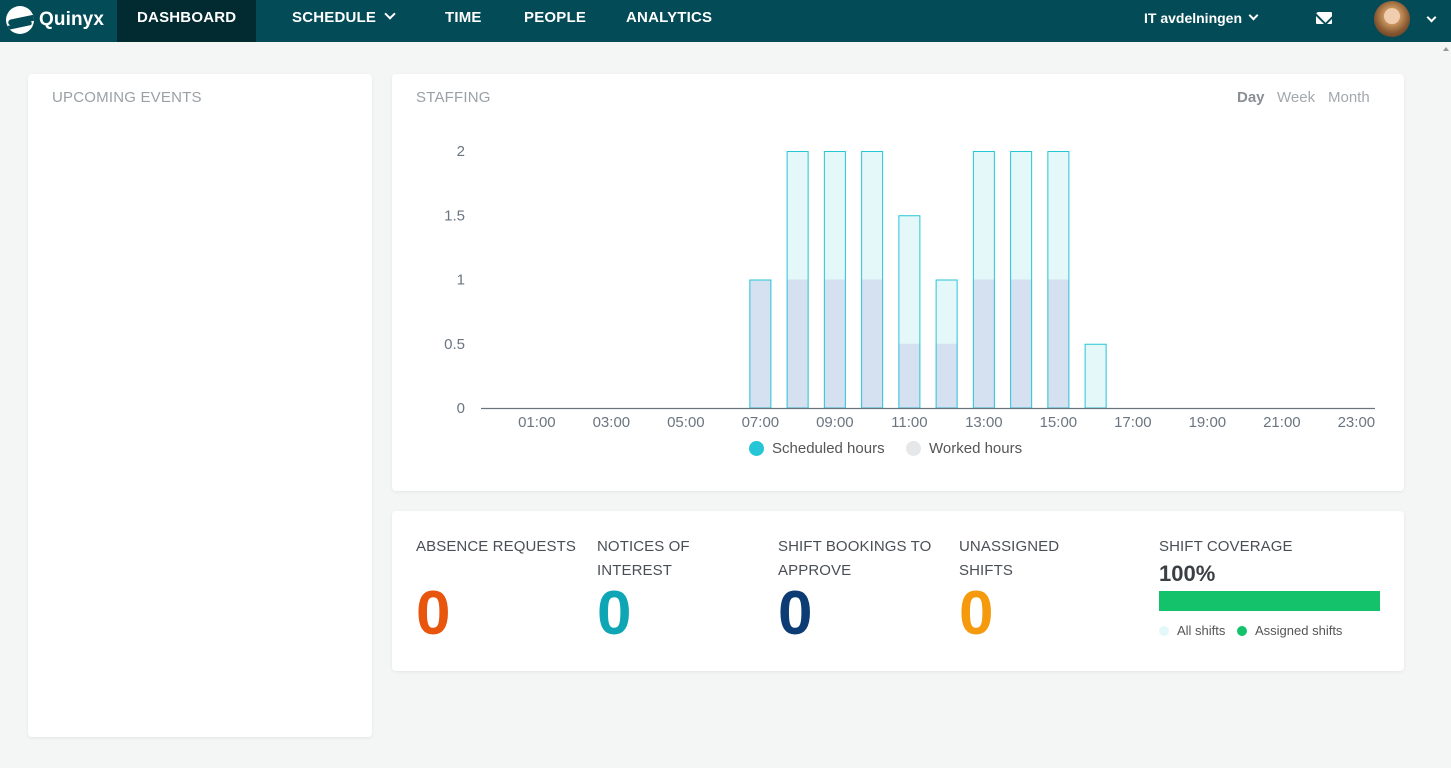 The width and height of the screenshot is (1451, 768). Describe the element at coordinates (1201, 630) in the screenshot. I see `legend-all-shifts-label: All shifts` at that location.